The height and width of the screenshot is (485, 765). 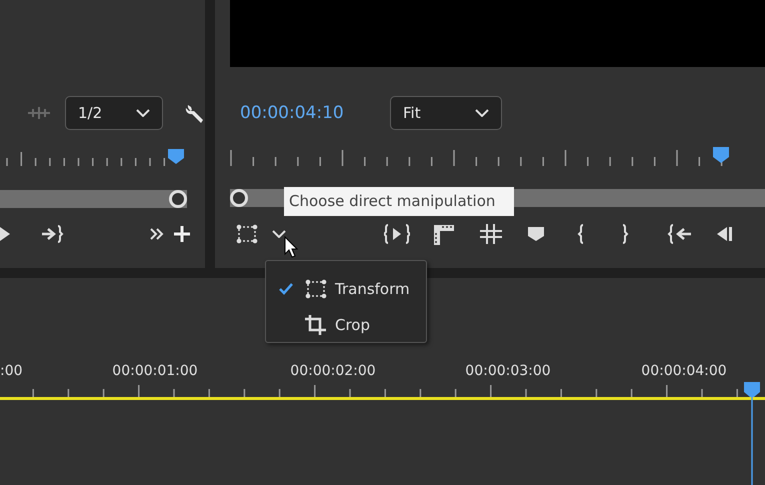 What do you see at coordinates (155, 371) in the screenshot?
I see `time-label: 00:00:01:00` at bounding box center [155, 371].